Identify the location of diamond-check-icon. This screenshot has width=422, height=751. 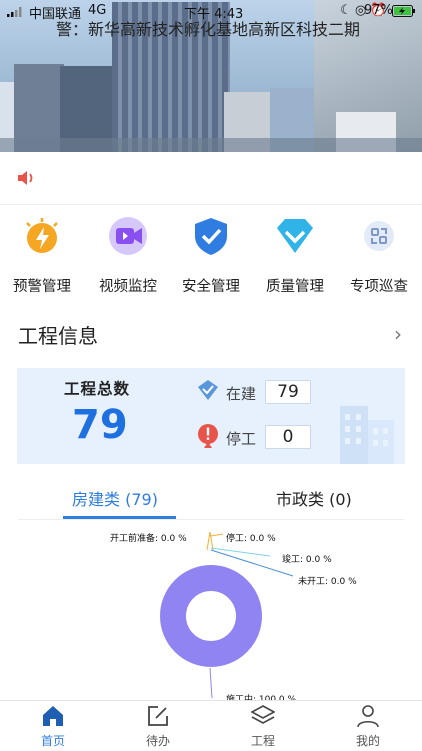
(295, 236).